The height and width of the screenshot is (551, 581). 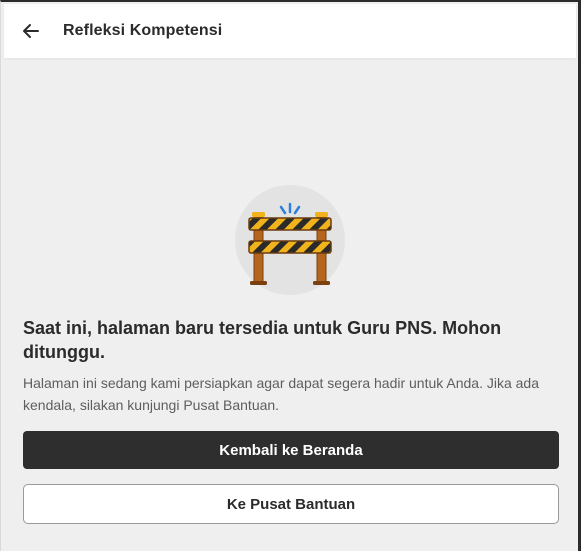 I want to click on page-title: Refleksi Kompetensi, so click(x=143, y=30).